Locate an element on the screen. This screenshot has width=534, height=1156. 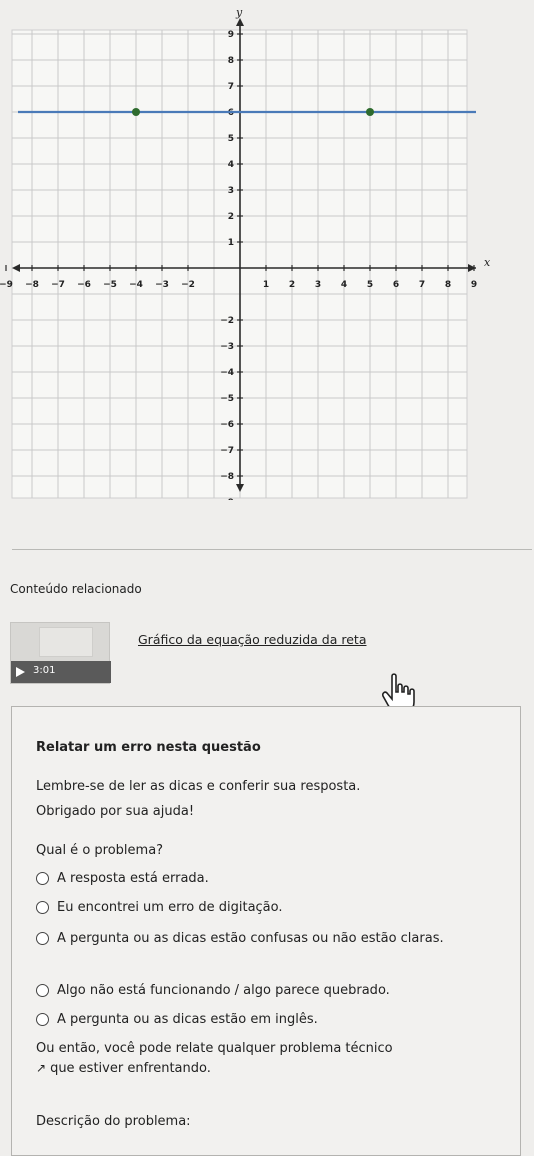
video-thumbnail is located at coordinates (66, 642).